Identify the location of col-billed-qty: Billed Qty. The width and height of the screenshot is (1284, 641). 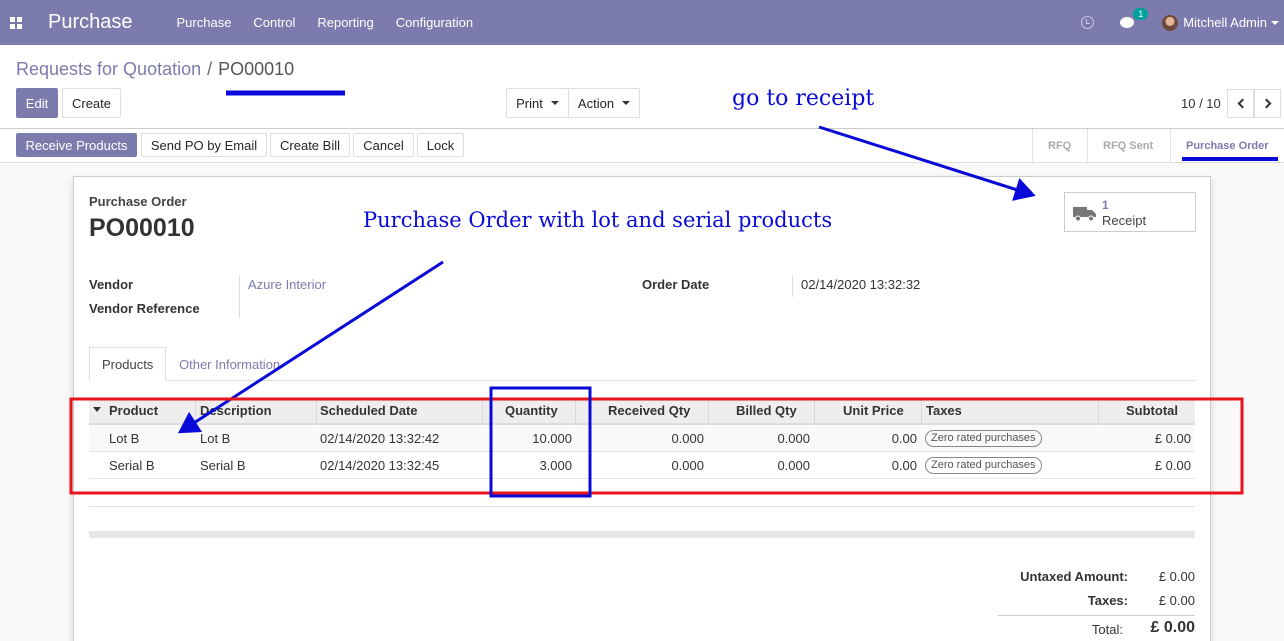
(766, 410).